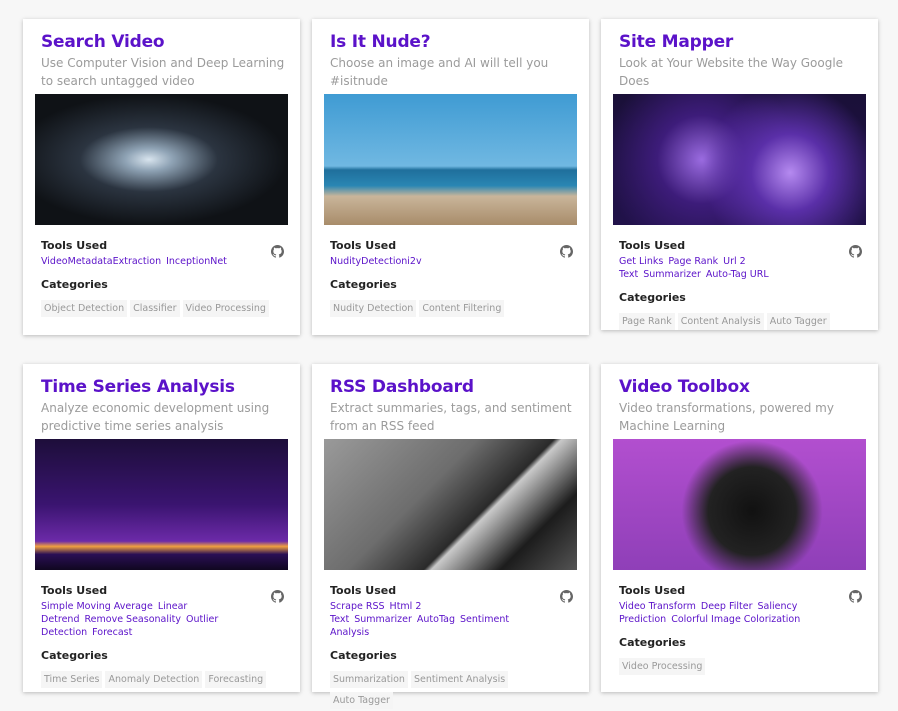  What do you see at coordinates (161, 504) in the screenshot?
I see `card-image-city-skyline-night` at bounding box center [161, 504].